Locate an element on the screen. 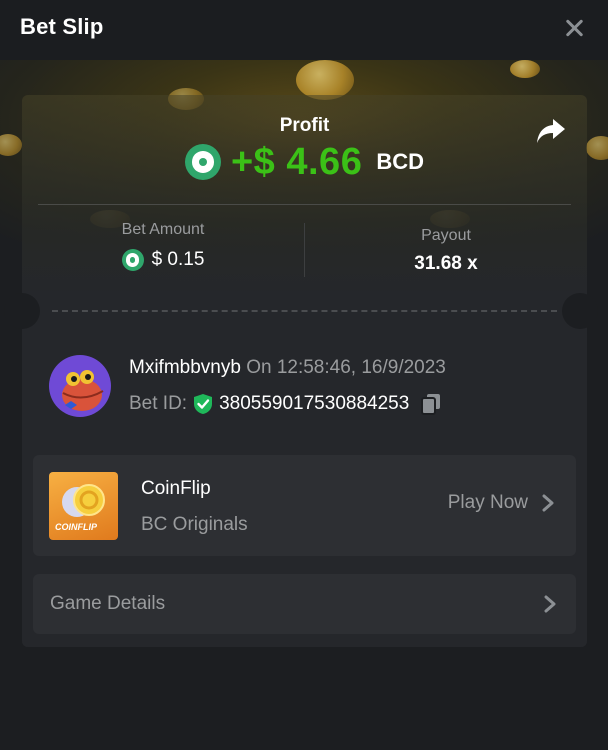 The height and width of the screenshot is (750, 608). game-details-label: Game Details is located at coordinates (108, 603).